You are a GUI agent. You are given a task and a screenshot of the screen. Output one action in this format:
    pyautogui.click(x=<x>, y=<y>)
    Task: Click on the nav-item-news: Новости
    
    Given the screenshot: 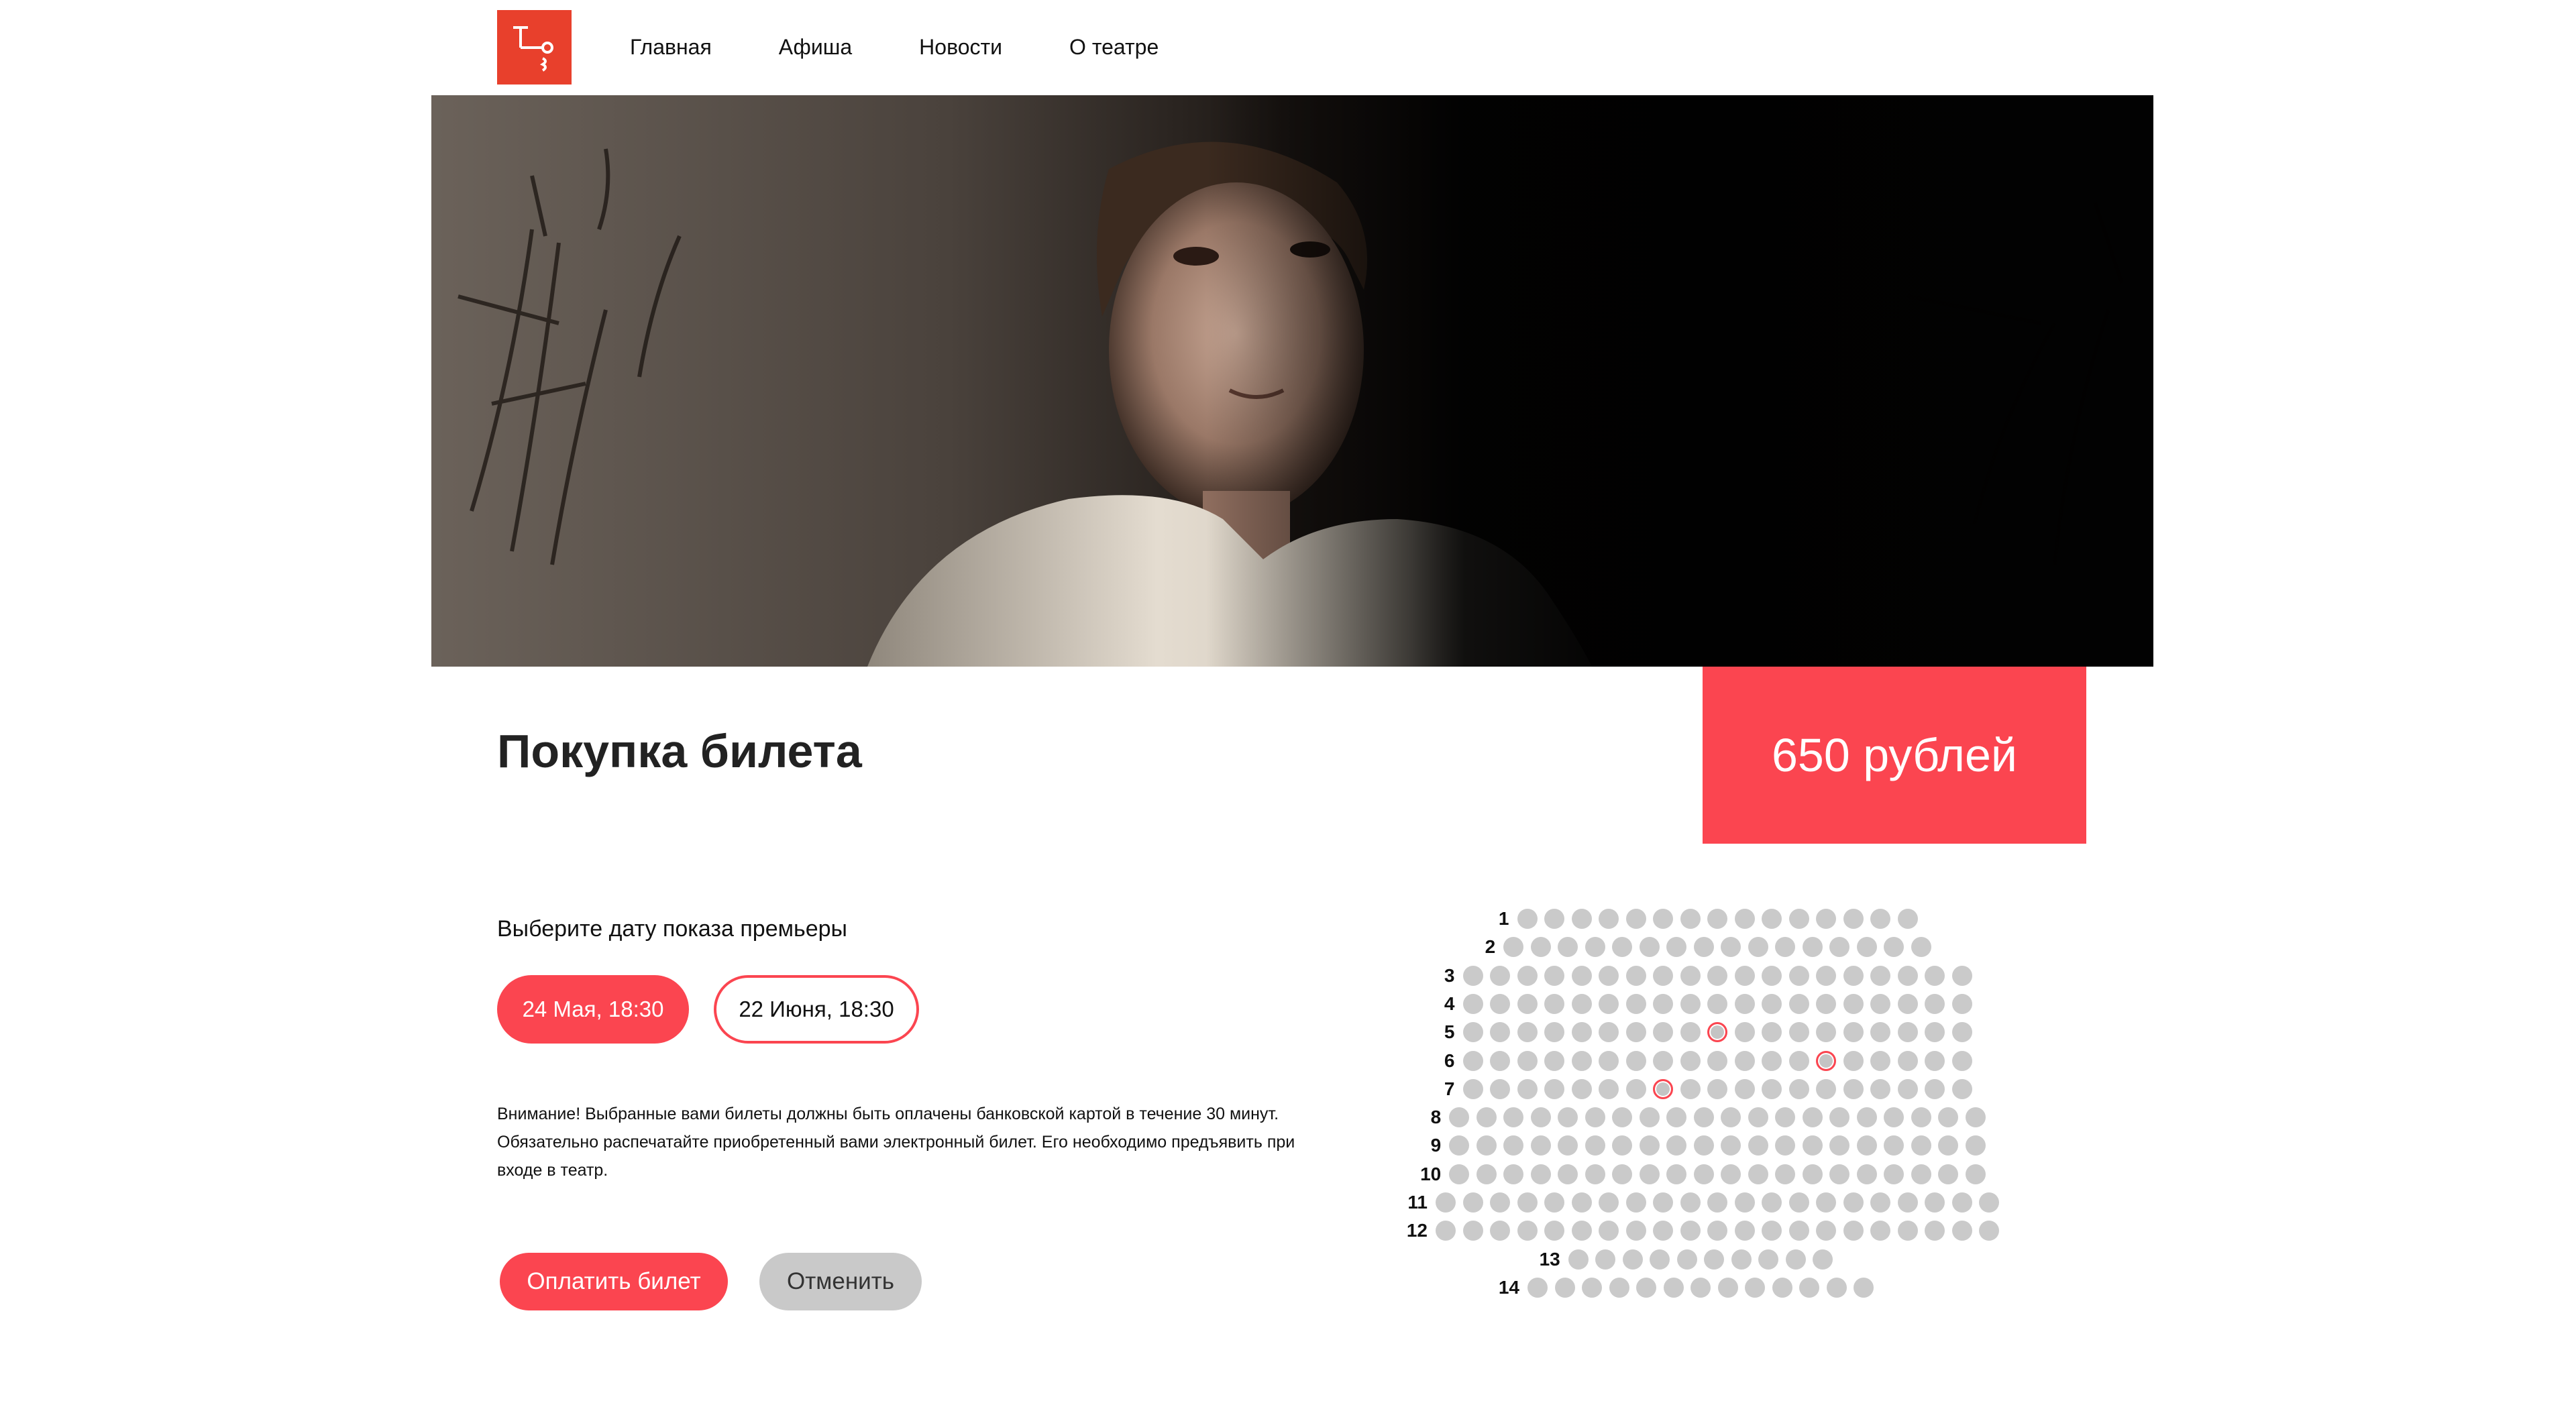 What is the action you would take?
    pyautogui.click(x=960, y=48)
    